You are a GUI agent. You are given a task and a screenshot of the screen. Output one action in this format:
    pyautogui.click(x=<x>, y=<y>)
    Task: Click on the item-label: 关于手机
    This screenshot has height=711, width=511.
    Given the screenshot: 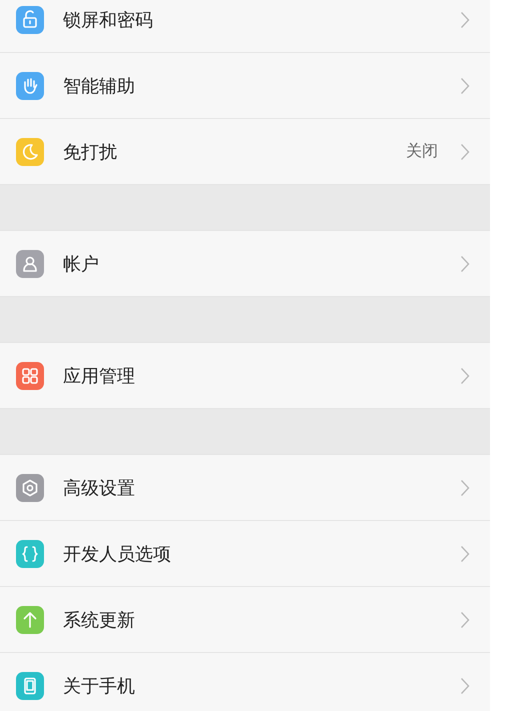 What is the action you would take?
    pyautogui.click(x=99, y=686)
    